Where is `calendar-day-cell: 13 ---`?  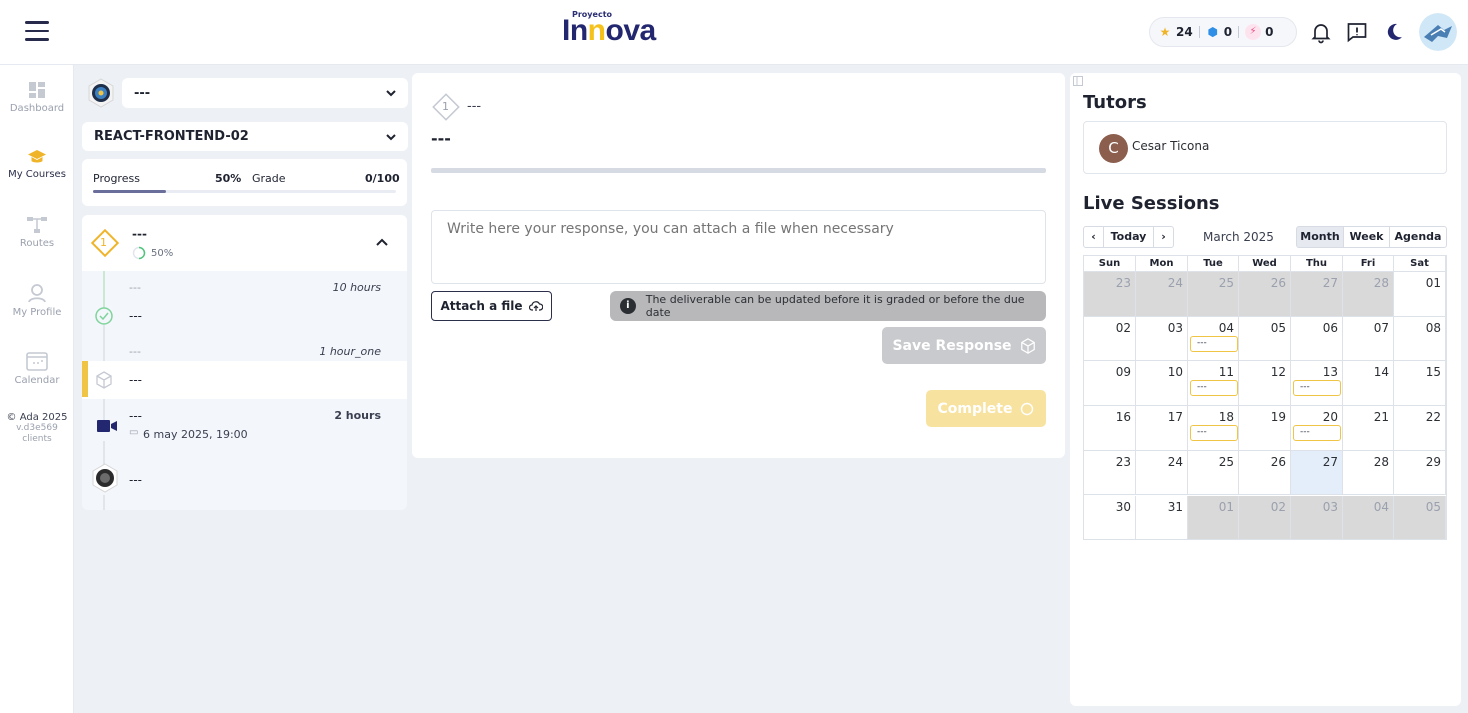 calendar-day-cell: 13 --- is located at coordinates (1317, 384).